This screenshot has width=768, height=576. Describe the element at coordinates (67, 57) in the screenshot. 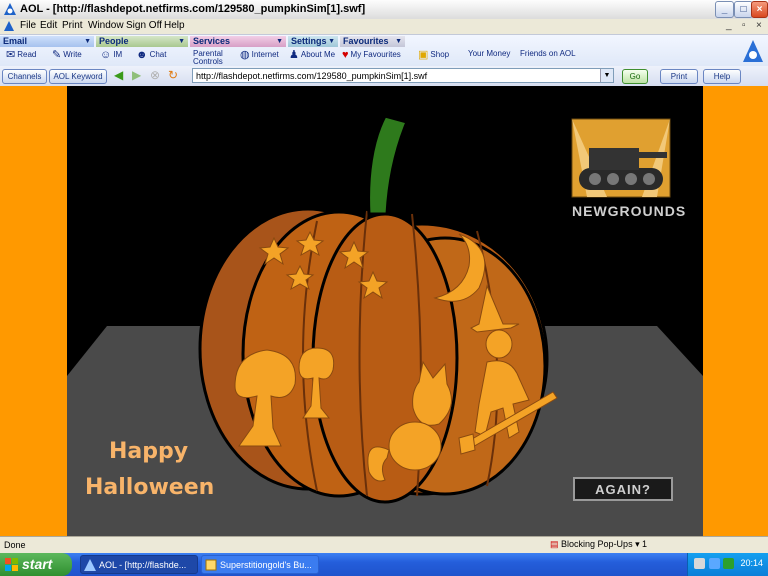

I see `write-button: ✎ Write` at that location.